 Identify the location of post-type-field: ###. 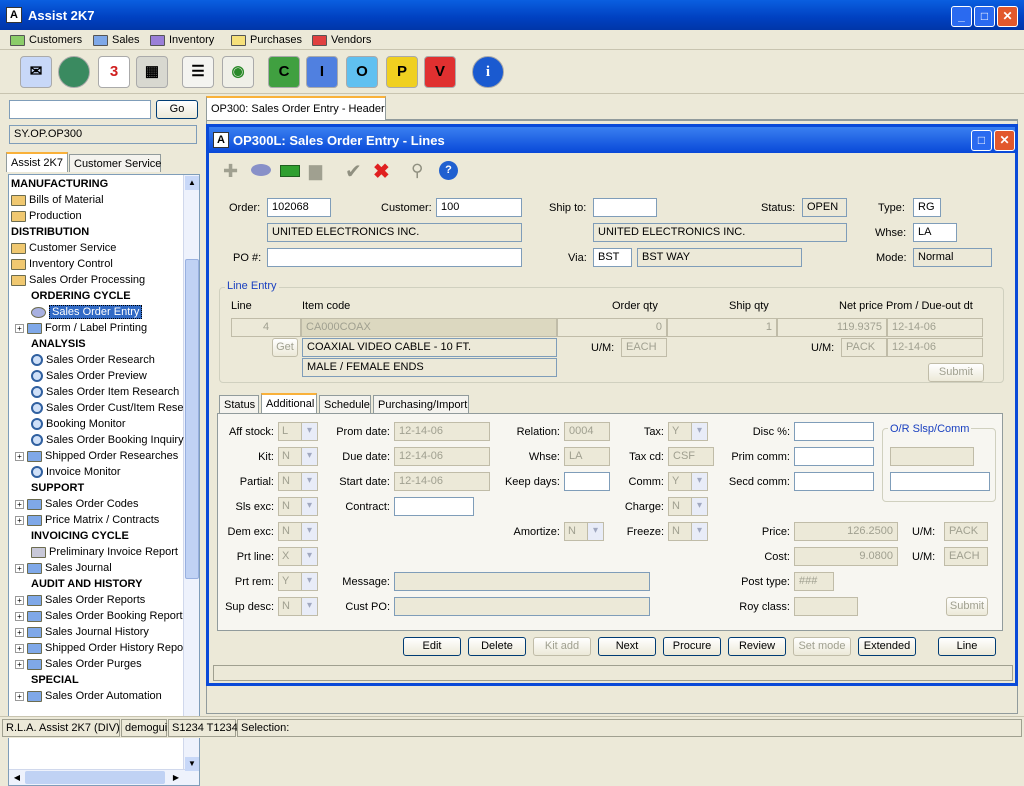
(814, 581).